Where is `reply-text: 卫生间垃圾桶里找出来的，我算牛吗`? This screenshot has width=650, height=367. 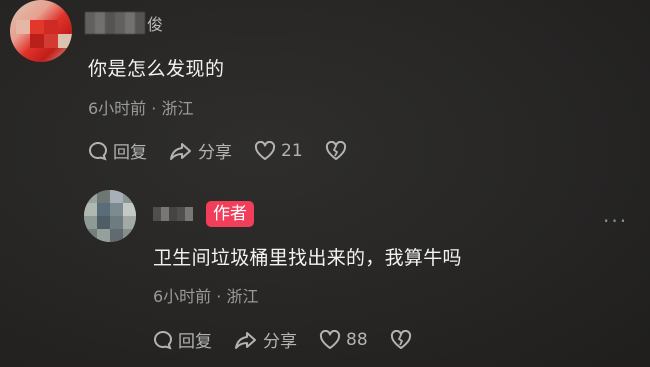
reply-text: 卫生间垃圾桶里找出来的，我算牛吗 is located at coordinates (307, 258).